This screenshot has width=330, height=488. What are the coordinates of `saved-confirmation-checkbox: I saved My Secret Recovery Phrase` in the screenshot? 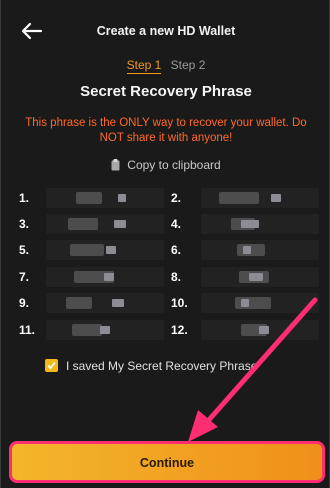 It's located at (175, 366).